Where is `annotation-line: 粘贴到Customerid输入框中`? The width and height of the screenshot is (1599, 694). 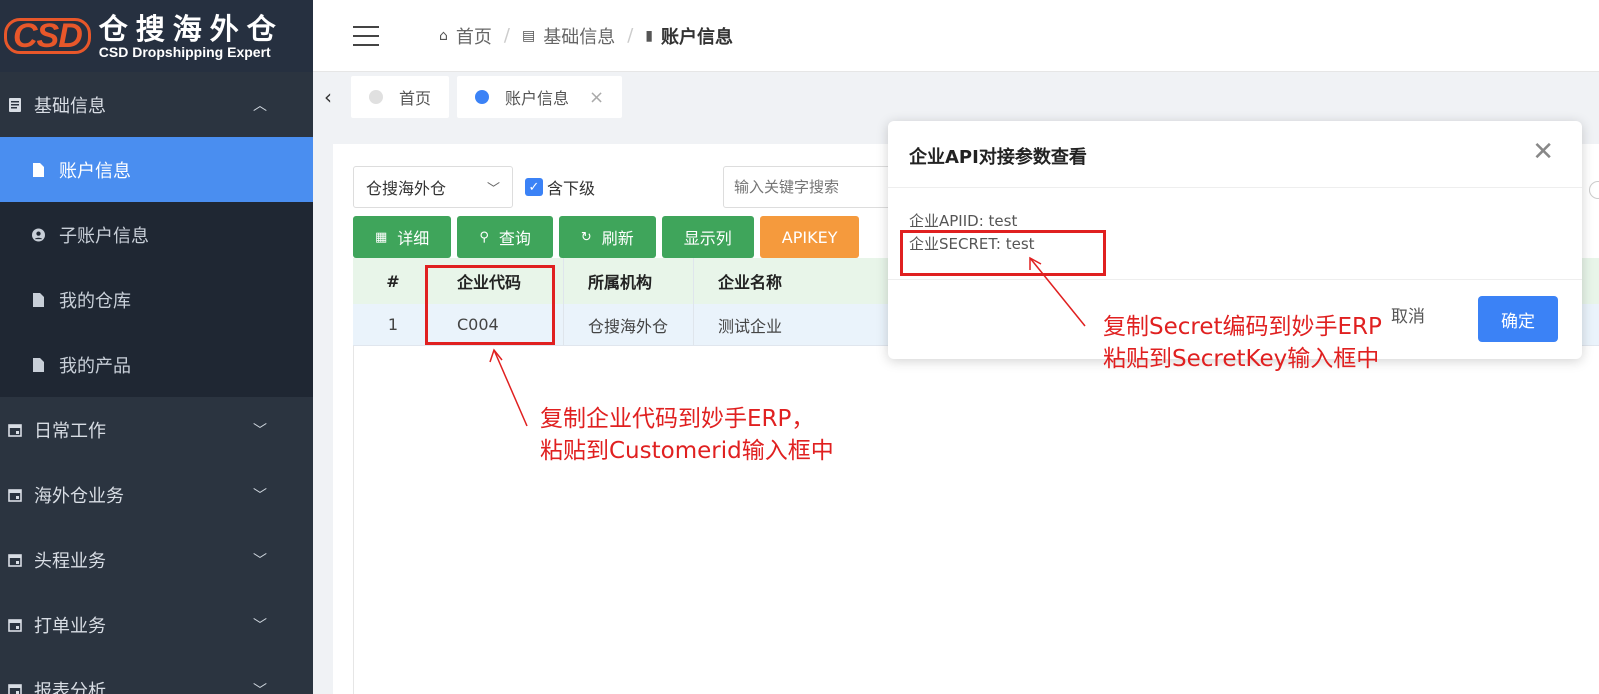 annotation-line: 粘贴到Customerid输入框中 is located at coordinates (687, 451).